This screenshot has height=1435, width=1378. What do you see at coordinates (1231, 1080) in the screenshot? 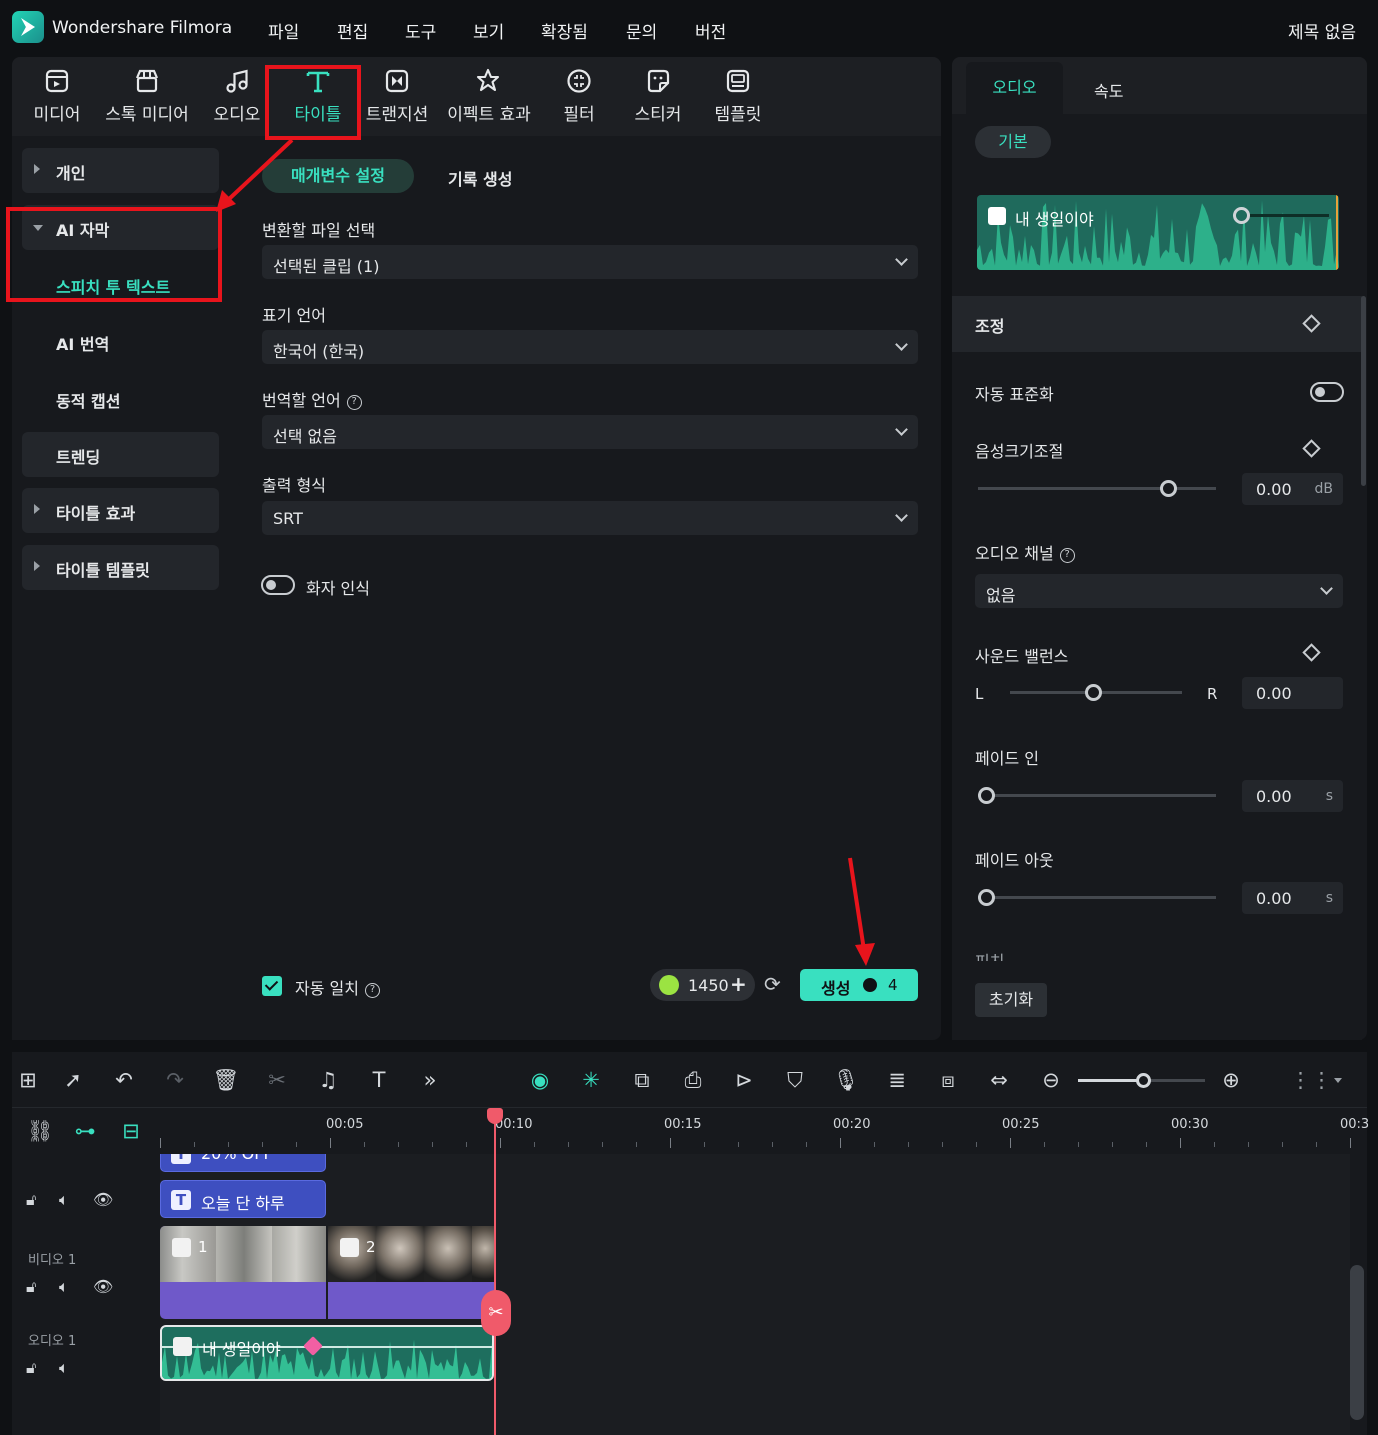
I see `zoom-in-icon: ⊕` at bounding box center [1231, 1080].